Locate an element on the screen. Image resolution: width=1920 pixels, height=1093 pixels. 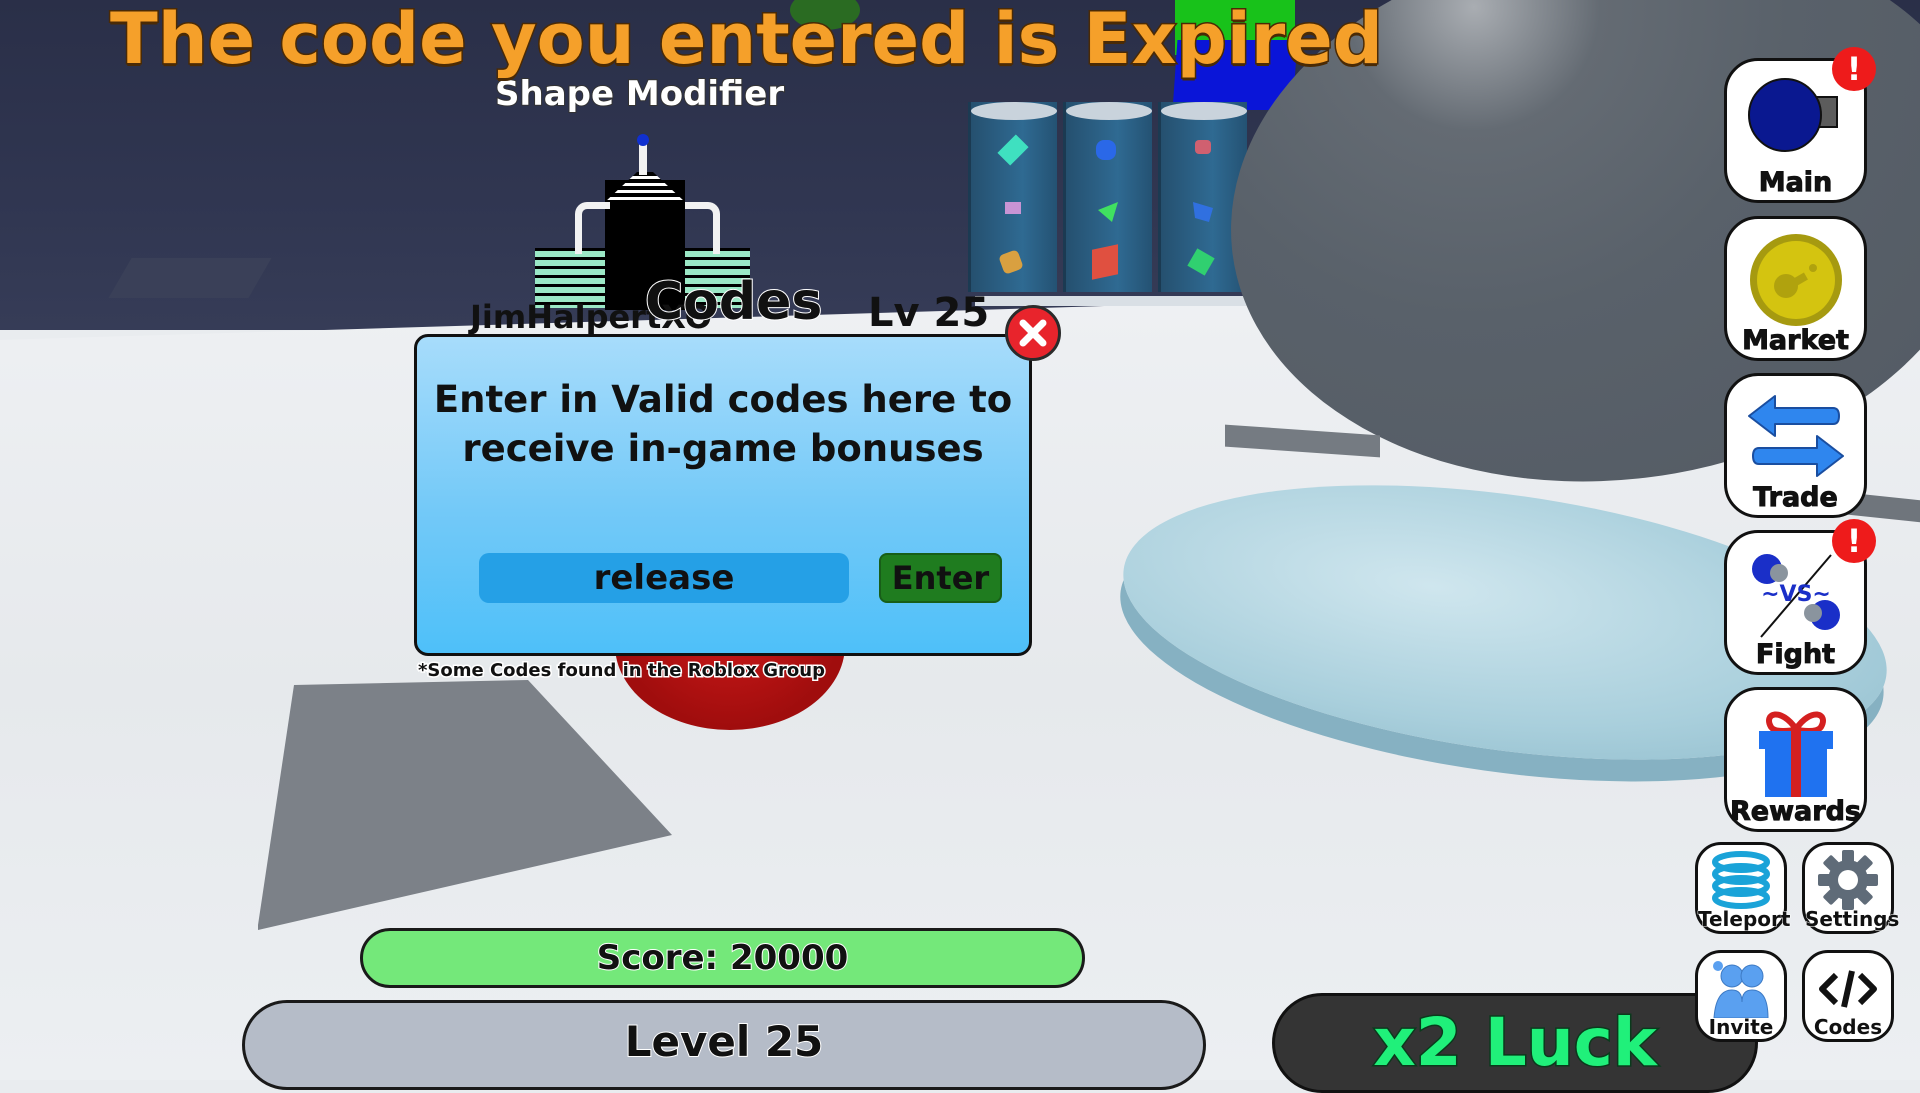
level-bar: Level 25 is located at coordinates (724, 1045).